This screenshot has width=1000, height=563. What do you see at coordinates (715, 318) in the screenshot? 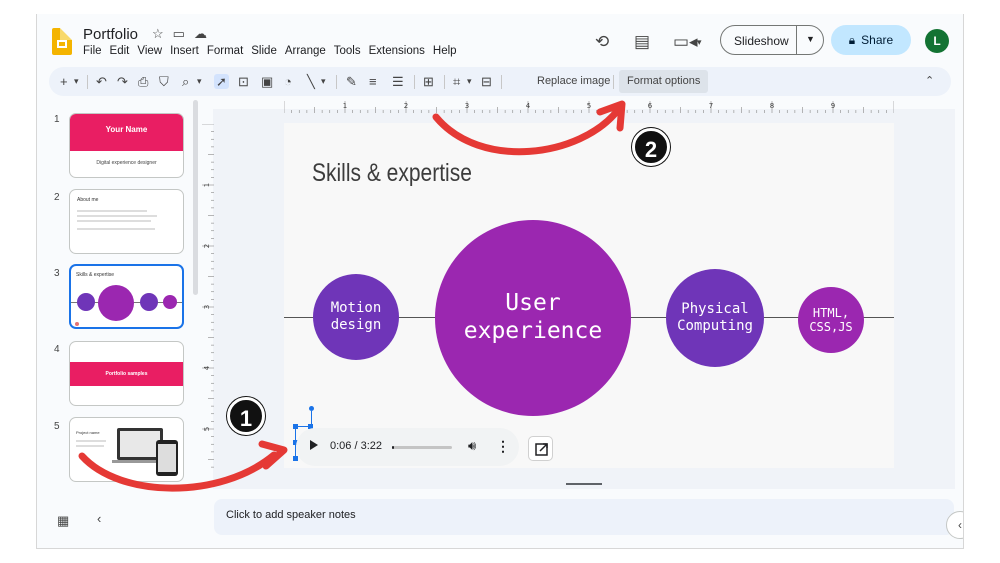
I see `bubble-physical-computing: Physical Computing` at bounding box center [715, 318].